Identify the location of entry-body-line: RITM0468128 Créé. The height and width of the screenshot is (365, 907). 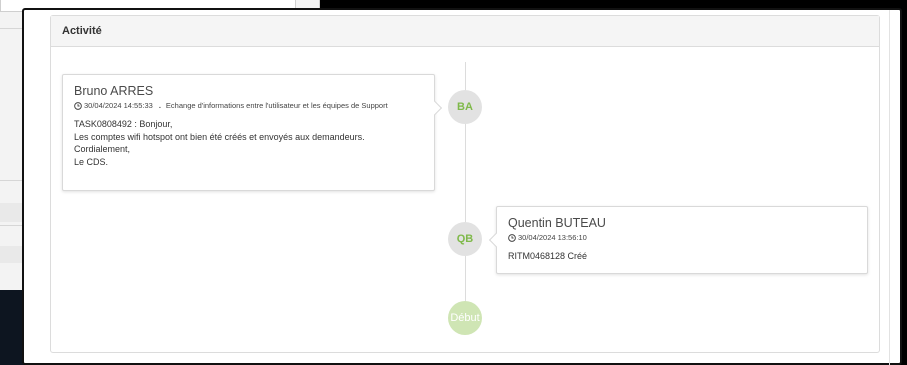
(548, 256).